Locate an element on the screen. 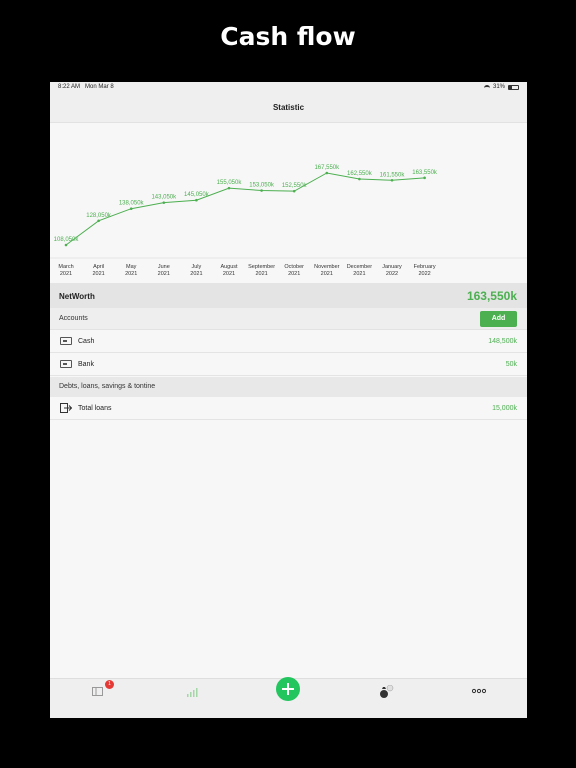 The width and height of the screenshot is (576, 768). add-account-button: Add is located at coordinates (498, 319).